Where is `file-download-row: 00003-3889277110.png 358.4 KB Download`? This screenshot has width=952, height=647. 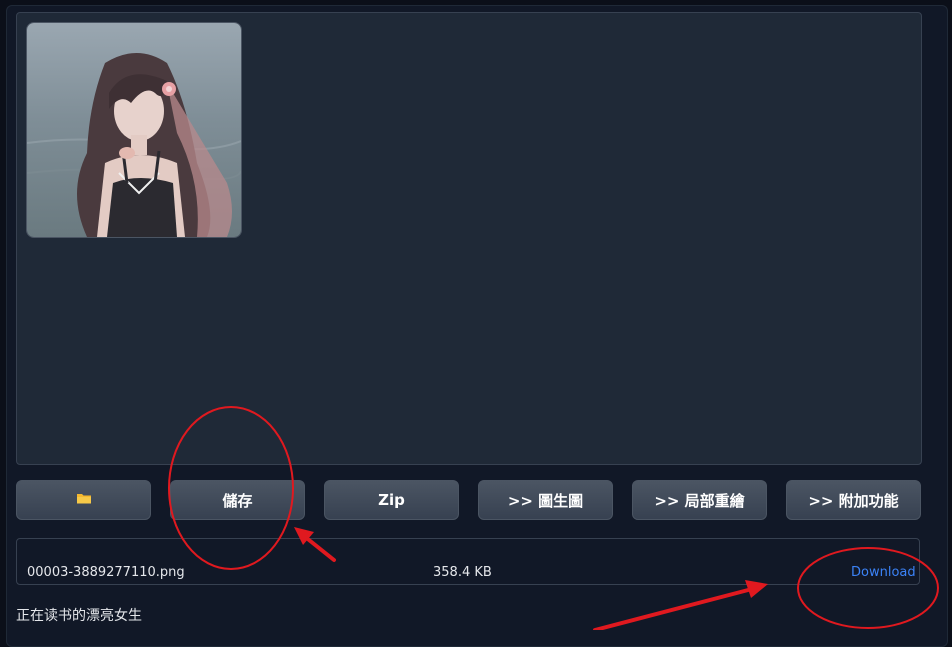
file-download-row: 00003-3889277110.png 358.4 KB Download is located at coordinates (468, 561).